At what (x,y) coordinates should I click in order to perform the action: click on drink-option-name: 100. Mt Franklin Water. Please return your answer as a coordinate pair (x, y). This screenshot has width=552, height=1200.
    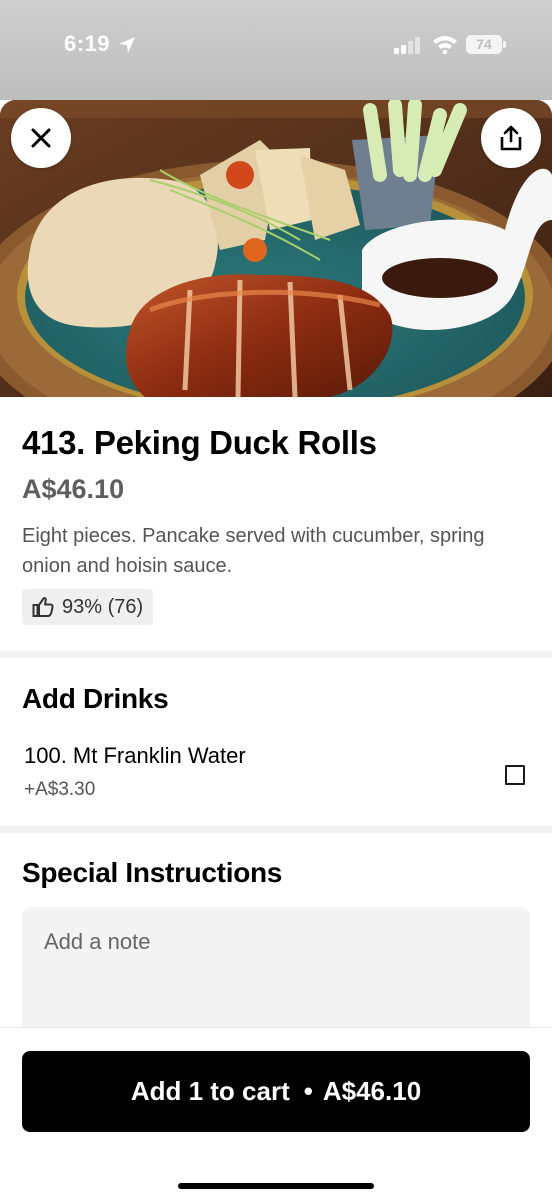
    Looking at the image, I should click on (135, 755).